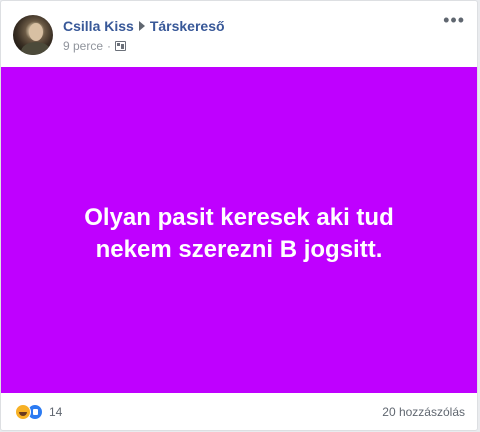  I want to click on avatar-shoulder, so click(36, 48).